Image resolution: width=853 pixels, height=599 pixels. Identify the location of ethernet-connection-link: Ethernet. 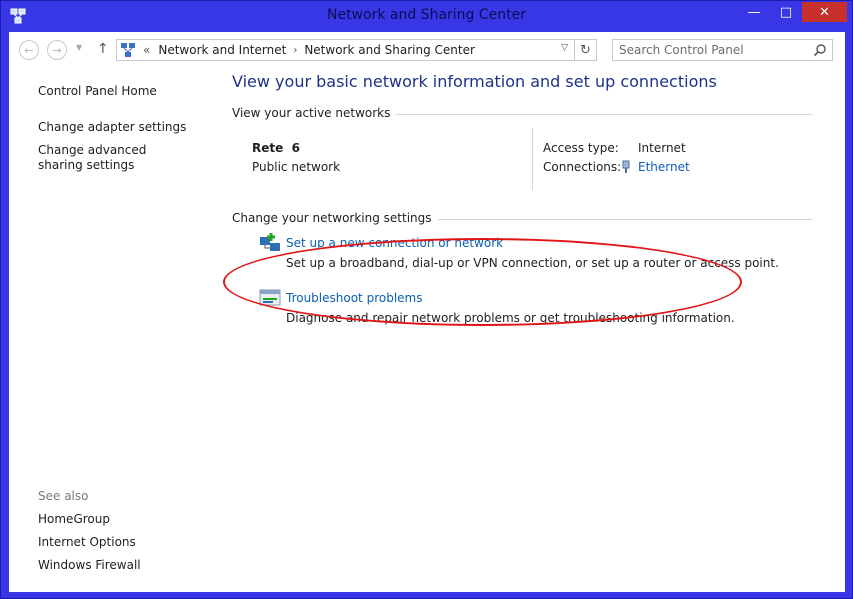
(664, 167).